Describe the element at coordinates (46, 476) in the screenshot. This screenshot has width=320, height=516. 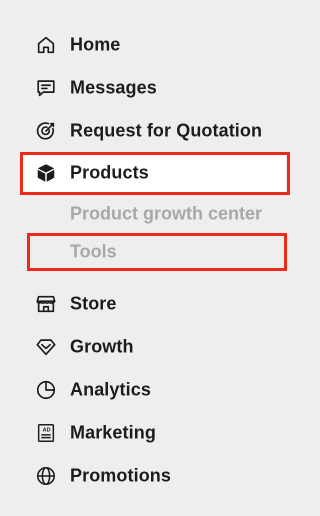
I see `globe-icon` at that location.